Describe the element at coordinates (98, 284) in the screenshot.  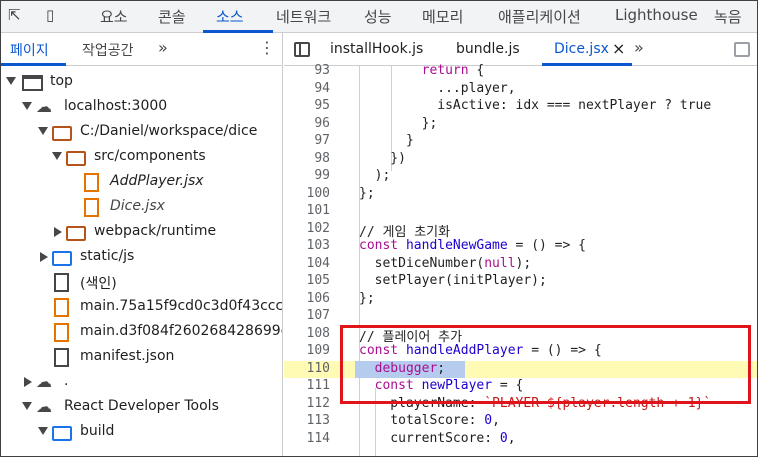
I see `tree-item-label: (색인)` at that location.